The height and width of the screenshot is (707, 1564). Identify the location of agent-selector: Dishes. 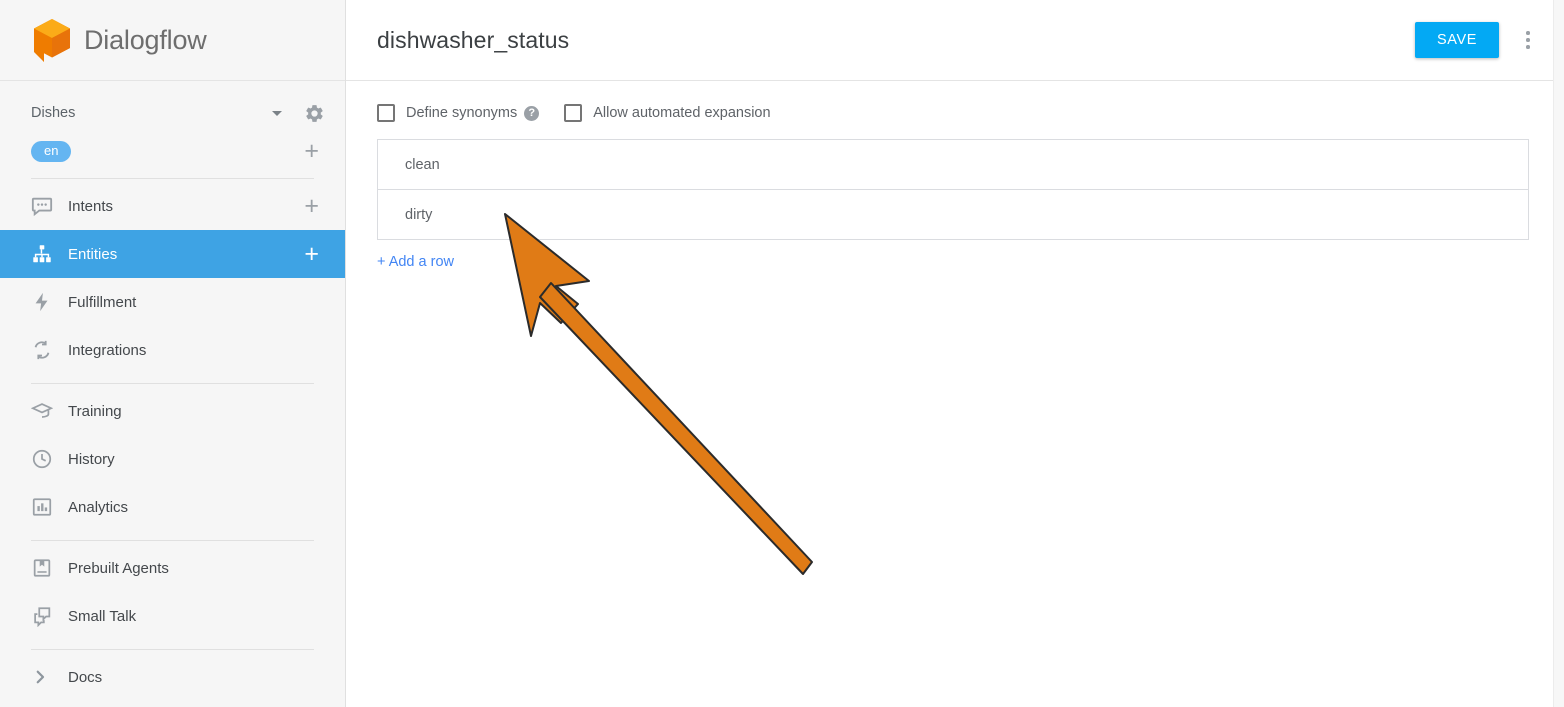
(172, 113).